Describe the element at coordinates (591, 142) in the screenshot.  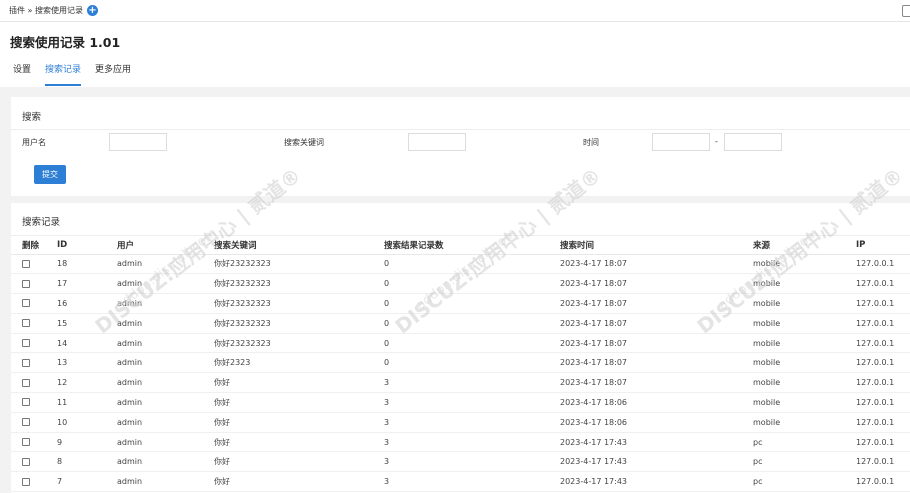
I see `time-label: 时间` at that location.